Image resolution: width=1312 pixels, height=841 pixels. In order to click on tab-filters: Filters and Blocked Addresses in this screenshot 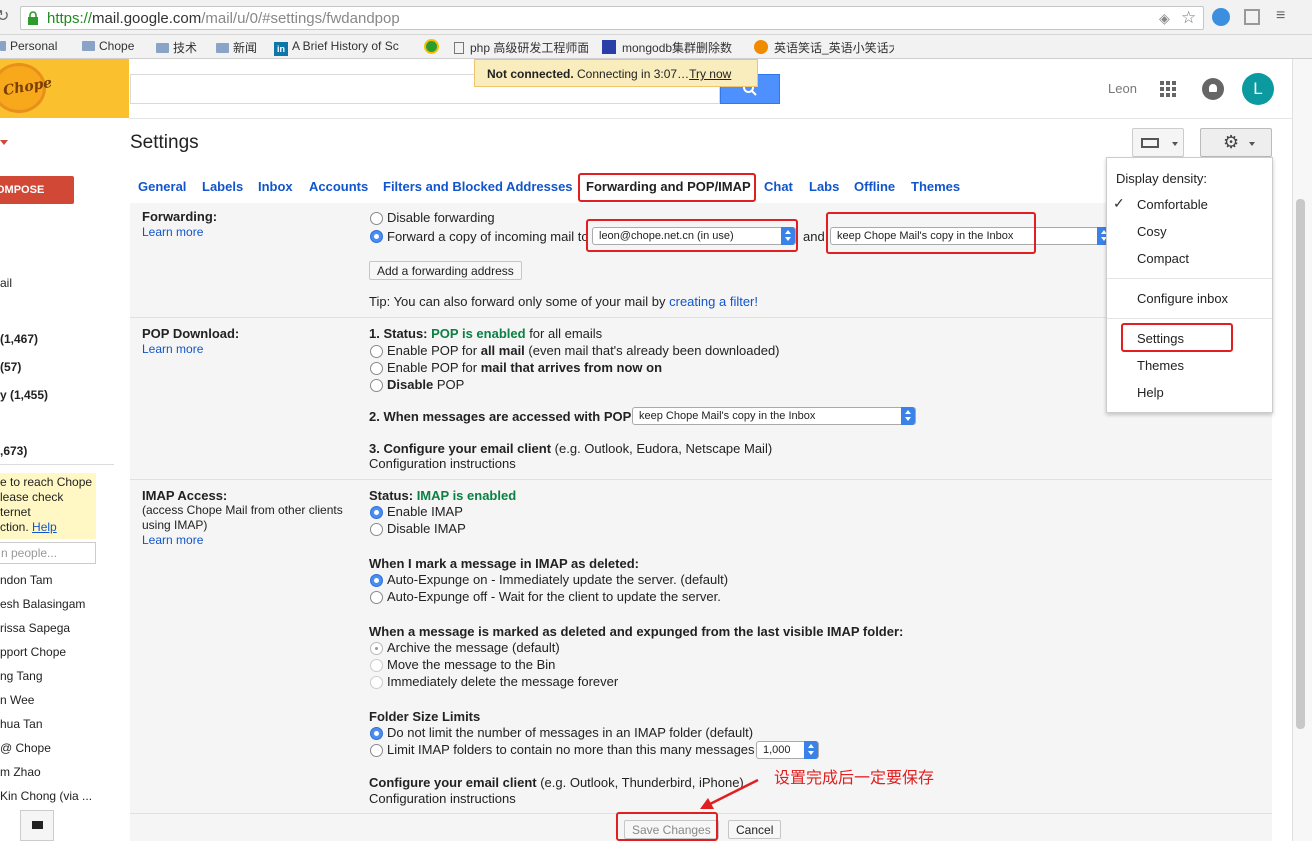, I will do `click(478, 186)`.